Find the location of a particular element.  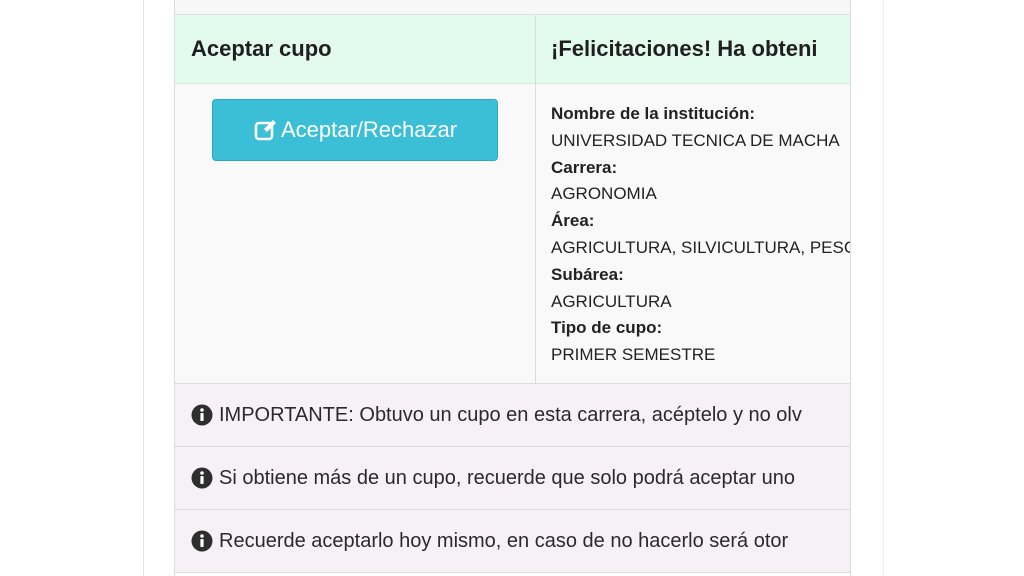

institution-value: UNIVERSIDAD TECNICA DE MACHA is located at coordinates (695, 140).